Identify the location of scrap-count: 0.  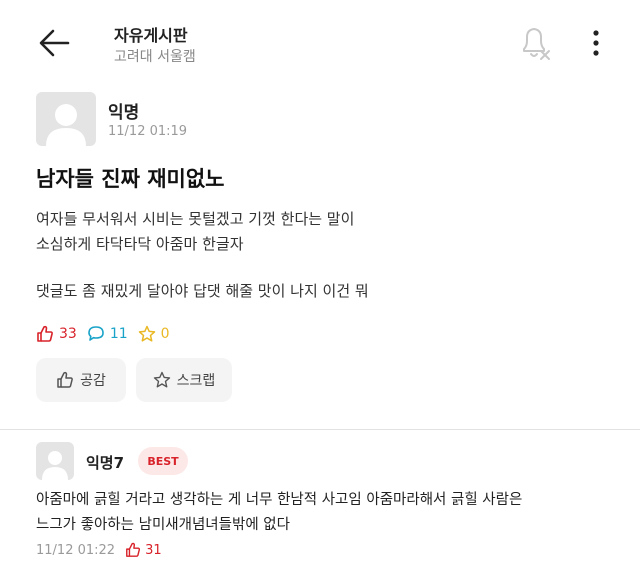
(154, 334).